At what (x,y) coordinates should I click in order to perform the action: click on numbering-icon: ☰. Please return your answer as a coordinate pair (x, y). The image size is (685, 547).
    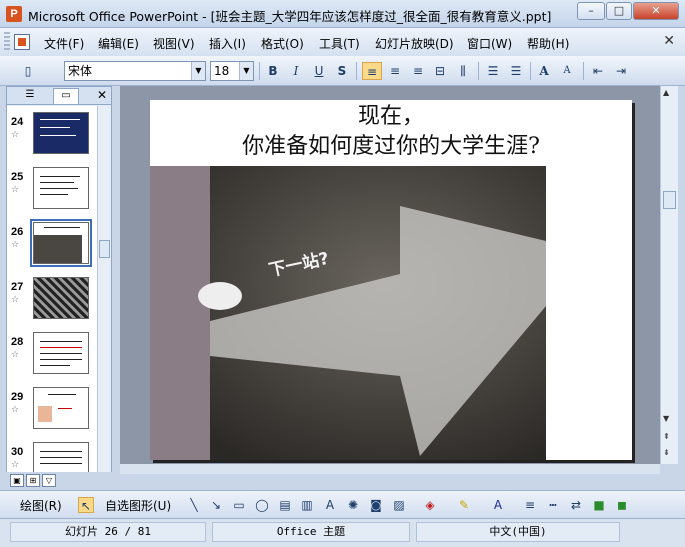
    Looking at the image, I should click on (493, 71).